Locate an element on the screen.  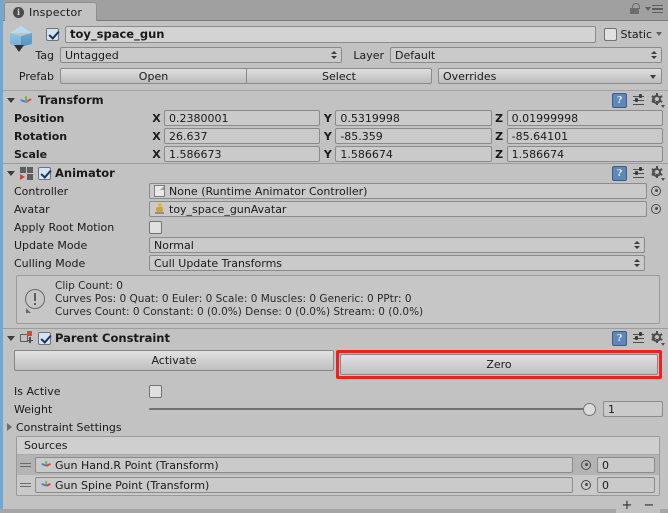
zero-button-highlight: Zero is located at coordinates (499, 364).